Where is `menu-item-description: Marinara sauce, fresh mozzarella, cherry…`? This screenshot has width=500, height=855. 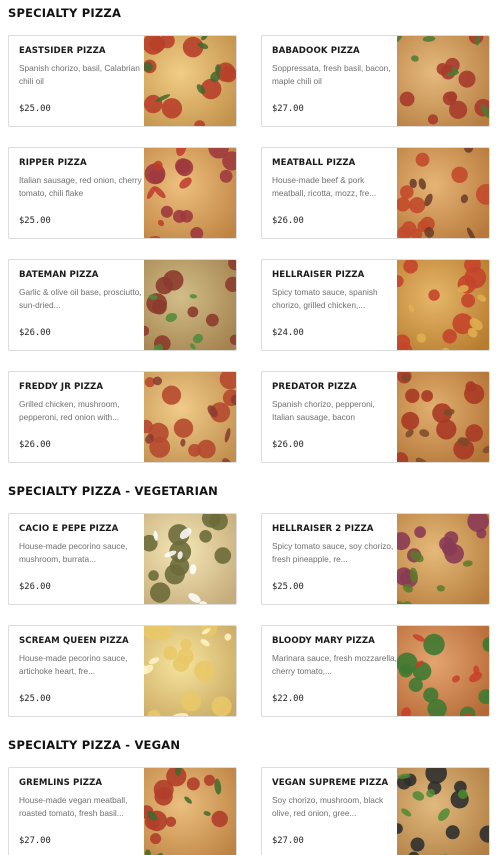 menu-item-description: Marinara sauce, fresh mozzarella, cherry… is located at coordinates (334, 664).